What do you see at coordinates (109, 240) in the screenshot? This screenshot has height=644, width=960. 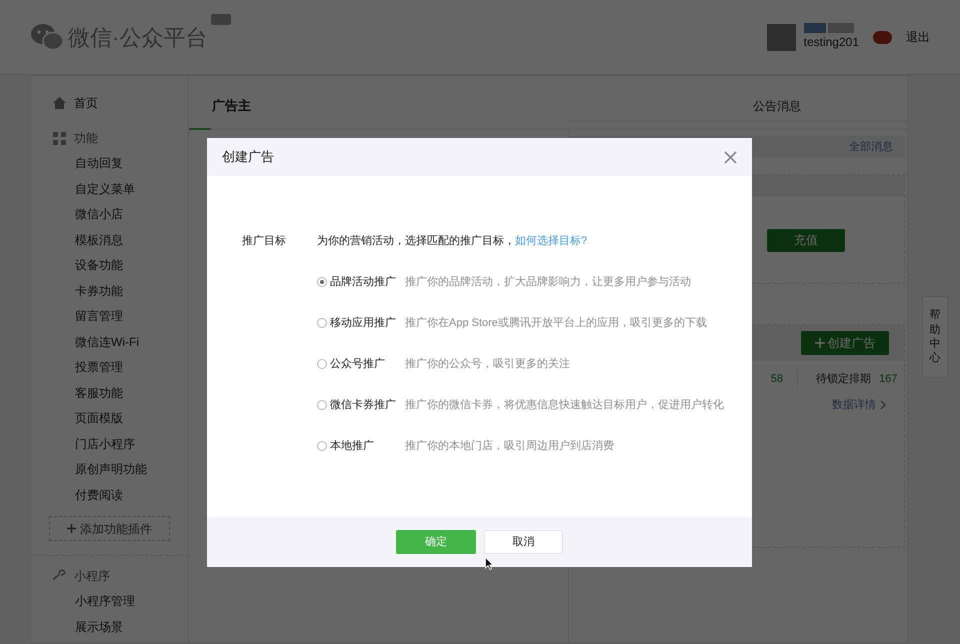 I see `sidebar-item: 模板消息` at bounding box center [109, 240].